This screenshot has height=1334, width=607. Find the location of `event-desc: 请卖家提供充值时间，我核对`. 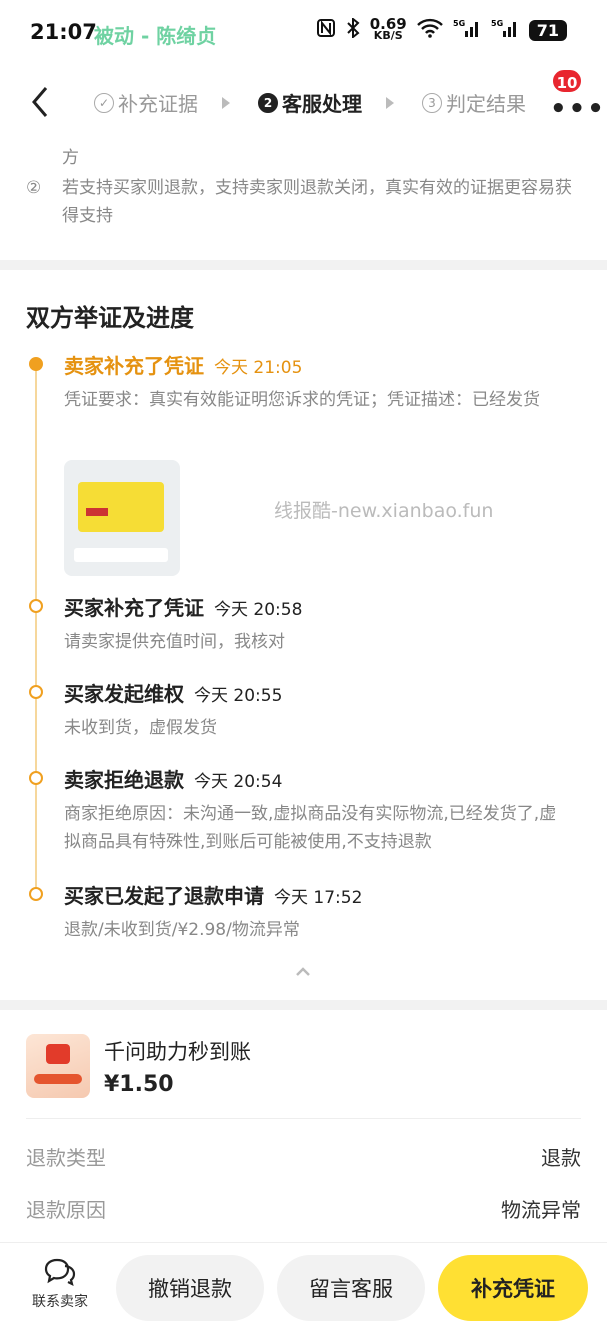

event-desc: 请卖家提供充值时间，我核对 is located at coordinates (174, 642).